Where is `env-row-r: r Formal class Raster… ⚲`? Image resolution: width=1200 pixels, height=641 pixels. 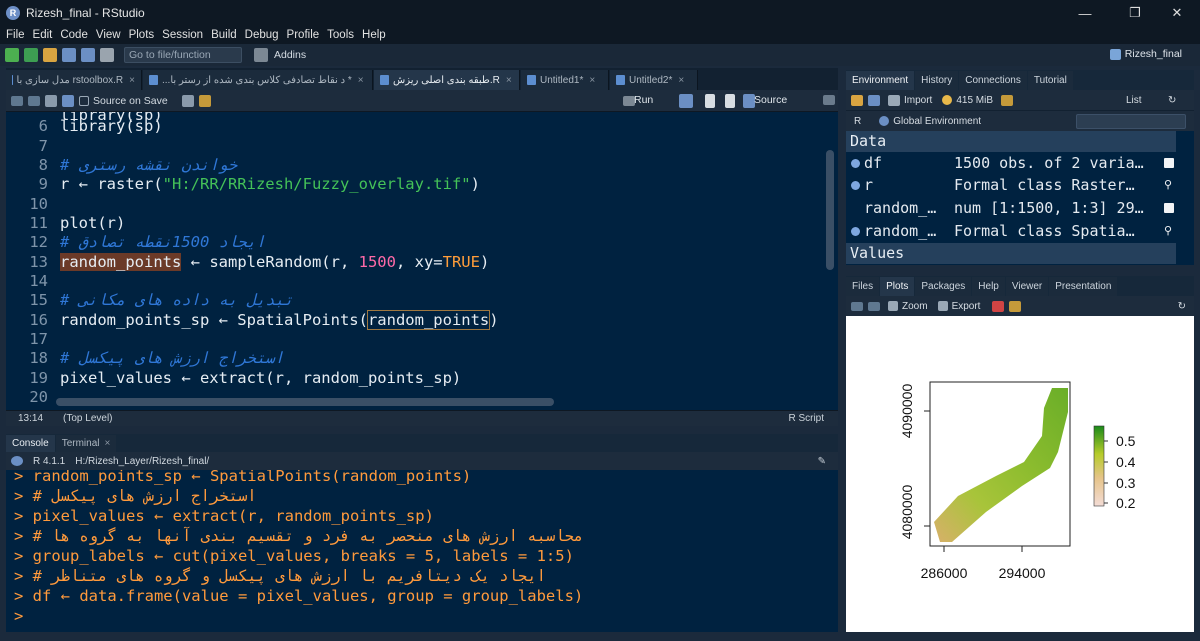
env-row-r: r Formal class Raster… ⚲ is located at coordinates (1011, 185).